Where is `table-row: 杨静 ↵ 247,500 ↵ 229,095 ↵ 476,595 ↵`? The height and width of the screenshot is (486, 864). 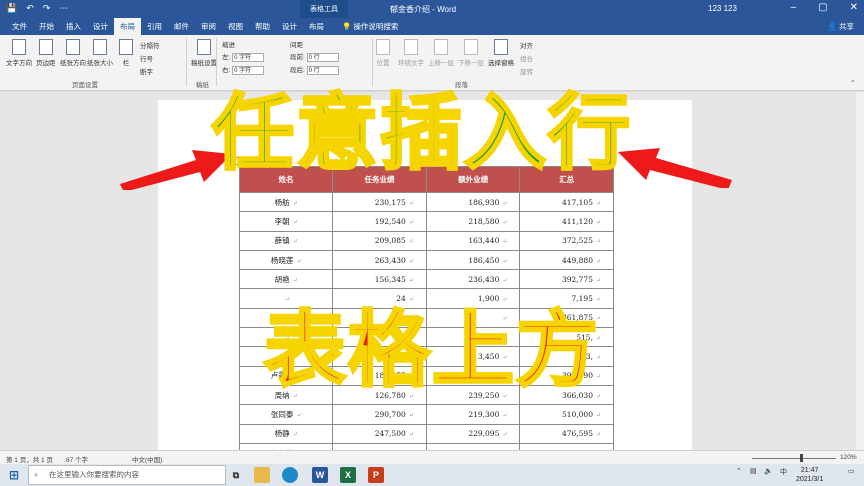
table-row: 杨静 ↵ 247,500 ↵ 229,095 ↵ 476,595 ↵ is located at coordinates (426, 433).